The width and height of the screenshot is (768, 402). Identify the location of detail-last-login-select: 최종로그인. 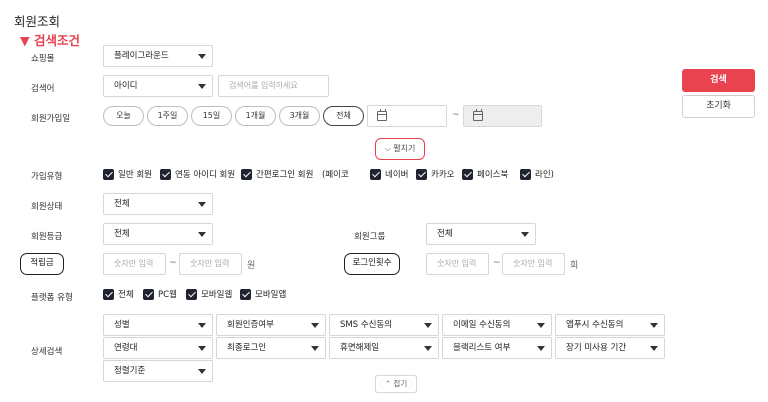
(271, 348).